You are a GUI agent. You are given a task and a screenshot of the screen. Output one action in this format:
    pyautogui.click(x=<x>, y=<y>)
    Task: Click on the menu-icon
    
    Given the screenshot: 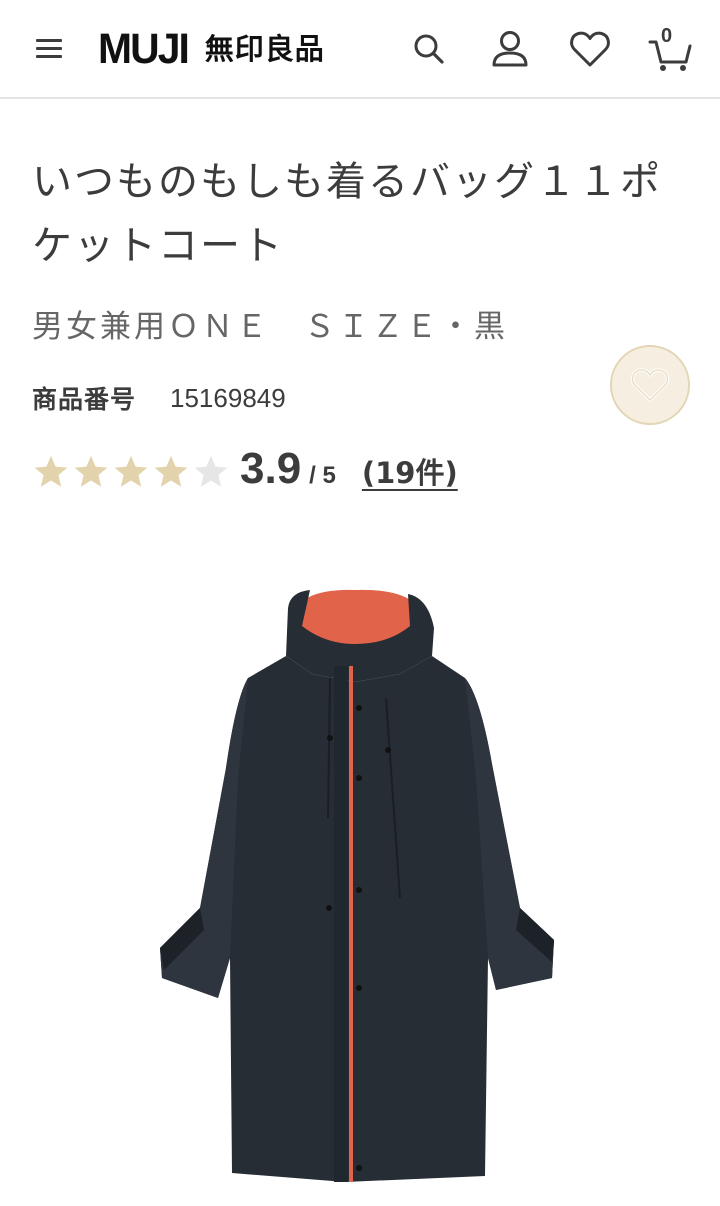 What is the action you would take?
    pyautogui.click(x=49, y=49)
    